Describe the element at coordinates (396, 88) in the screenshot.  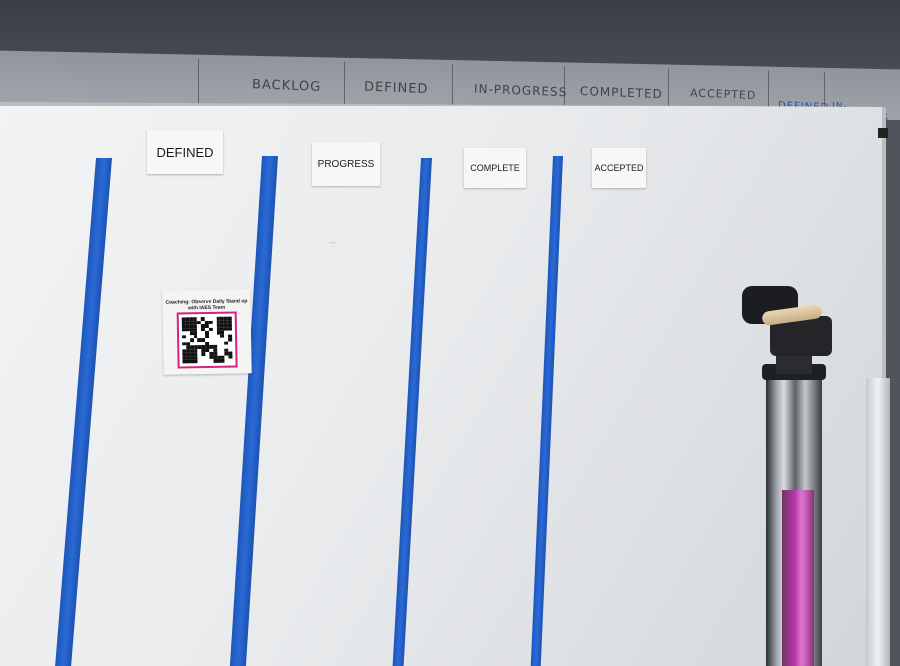
I see `back-heading-defined: DEFINED` at that location.